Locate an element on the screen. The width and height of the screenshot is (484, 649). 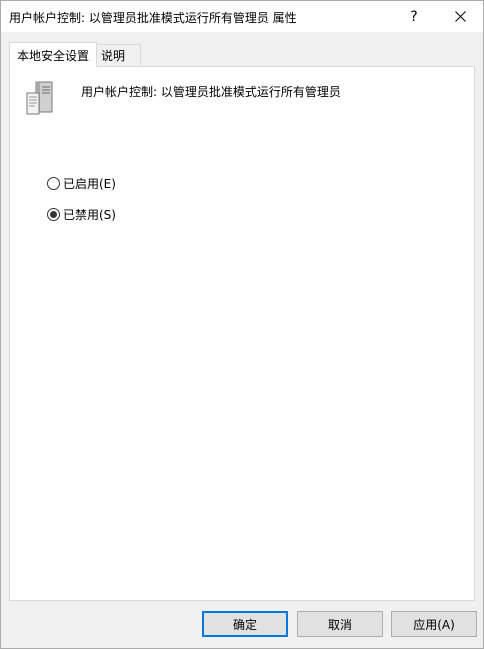
ok-button-label: 确定 is located at coordinates (244, 624).